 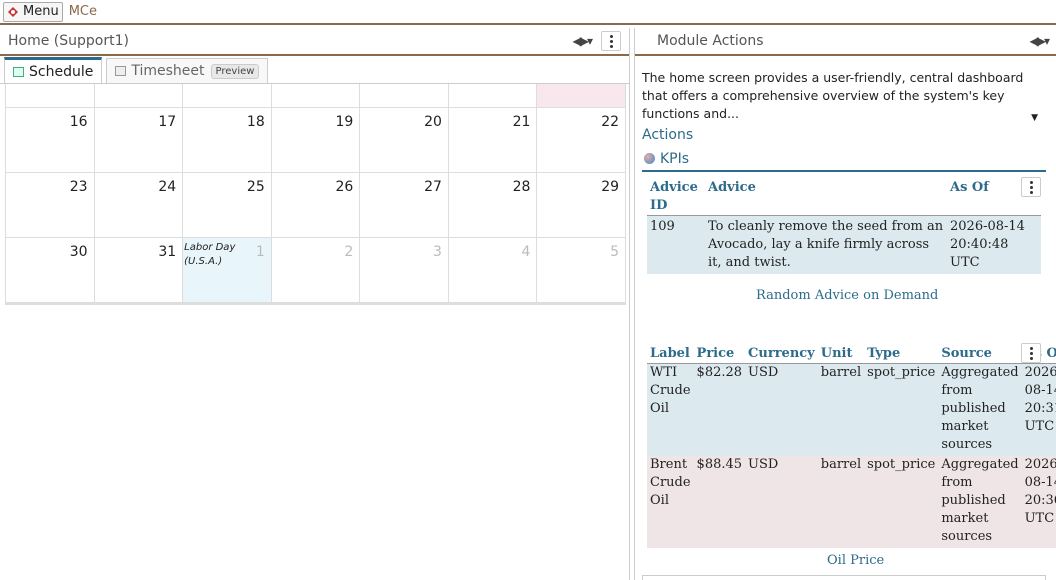 What do you see at coordinates (855, 560) in the screenshot?
I see `oil-price-link: Oil Price` at bounding box center [855, 560].